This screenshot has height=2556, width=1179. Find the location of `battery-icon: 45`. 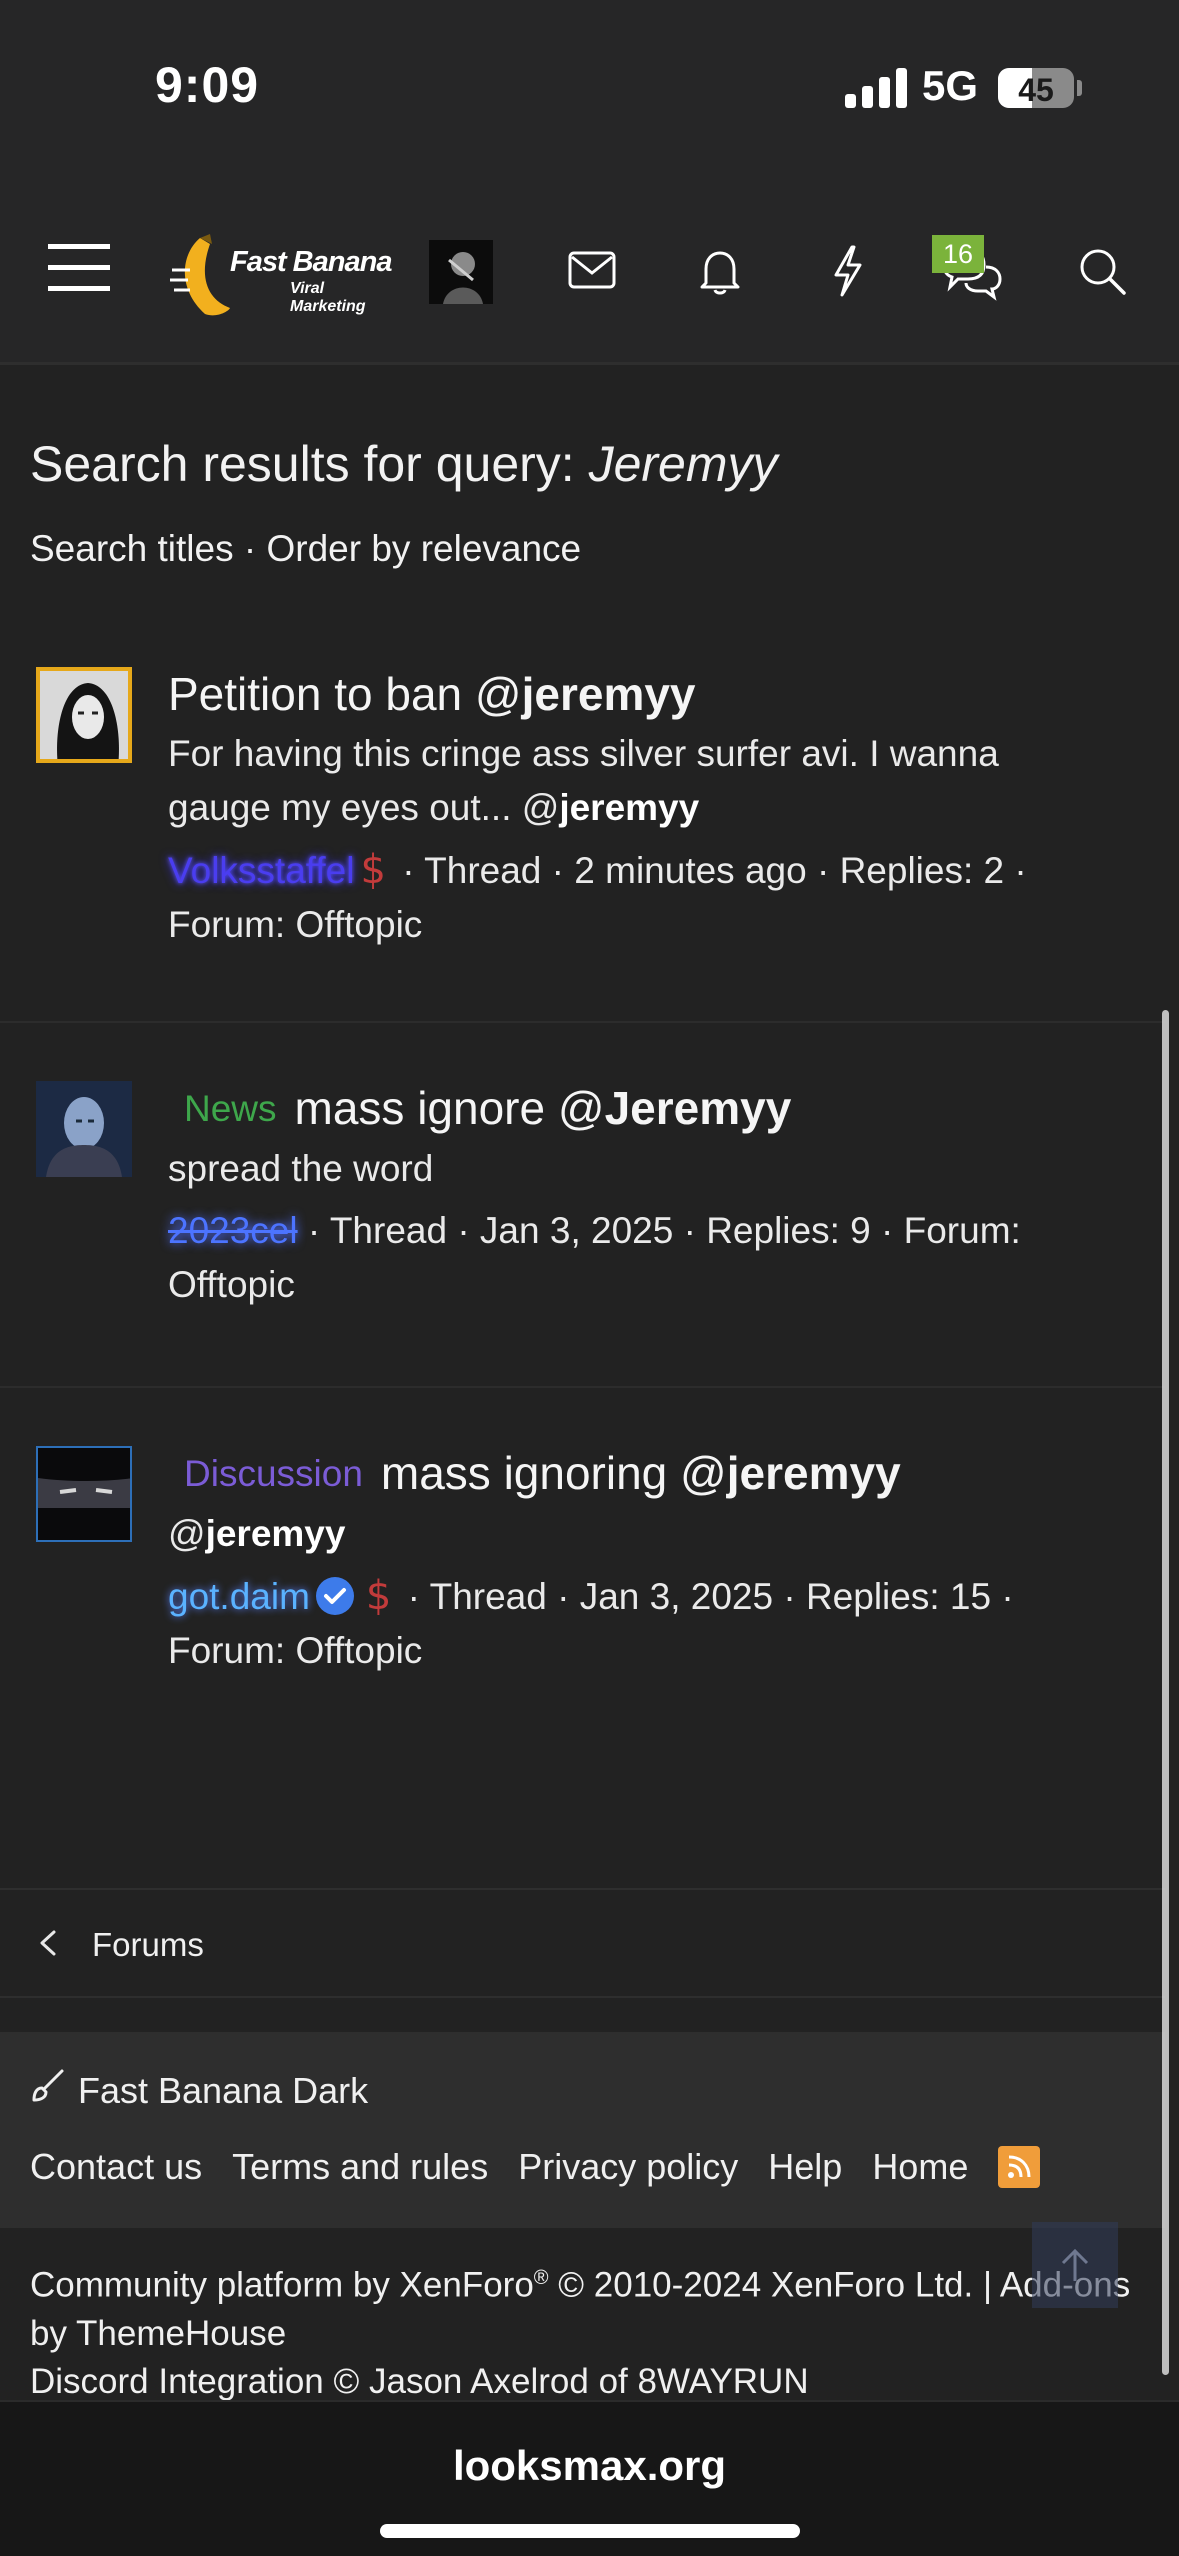

battery-icon: 45 is located at coordinates (1036, 88).